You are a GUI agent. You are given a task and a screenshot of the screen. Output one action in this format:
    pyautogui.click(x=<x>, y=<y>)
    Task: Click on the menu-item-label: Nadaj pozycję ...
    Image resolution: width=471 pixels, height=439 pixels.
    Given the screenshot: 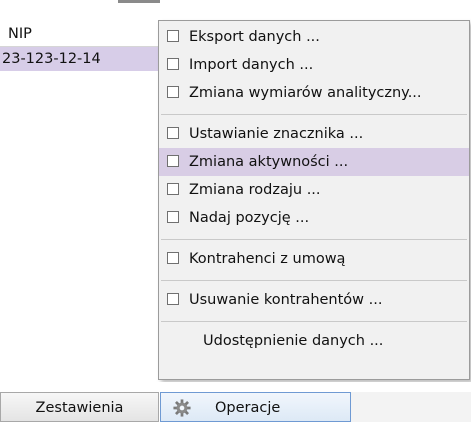 What is the action you would take?
    pyautogui.click(x=249, y=218)
    